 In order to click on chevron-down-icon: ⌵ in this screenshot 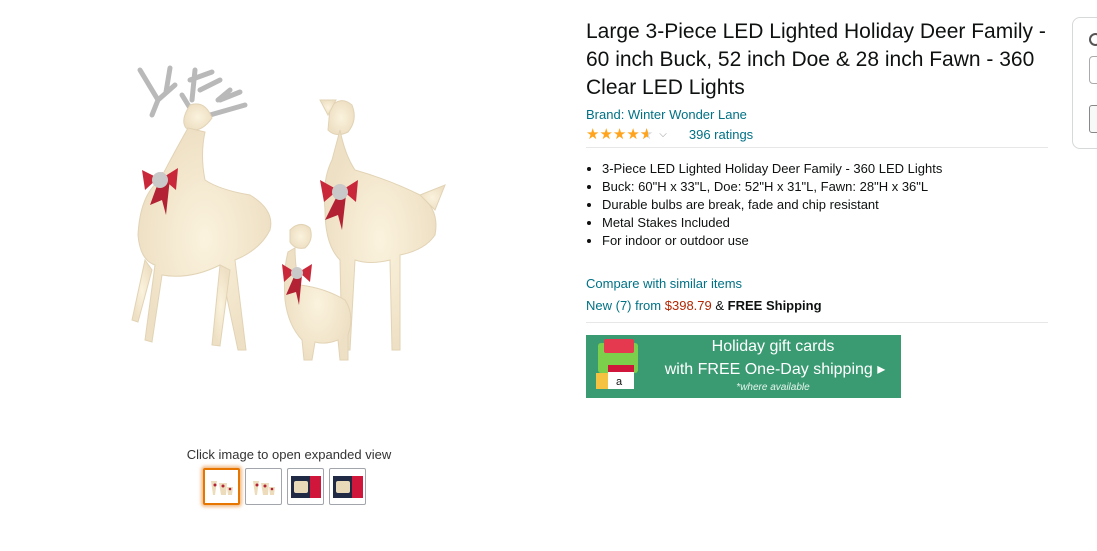, I will do `click(663, 134)`.